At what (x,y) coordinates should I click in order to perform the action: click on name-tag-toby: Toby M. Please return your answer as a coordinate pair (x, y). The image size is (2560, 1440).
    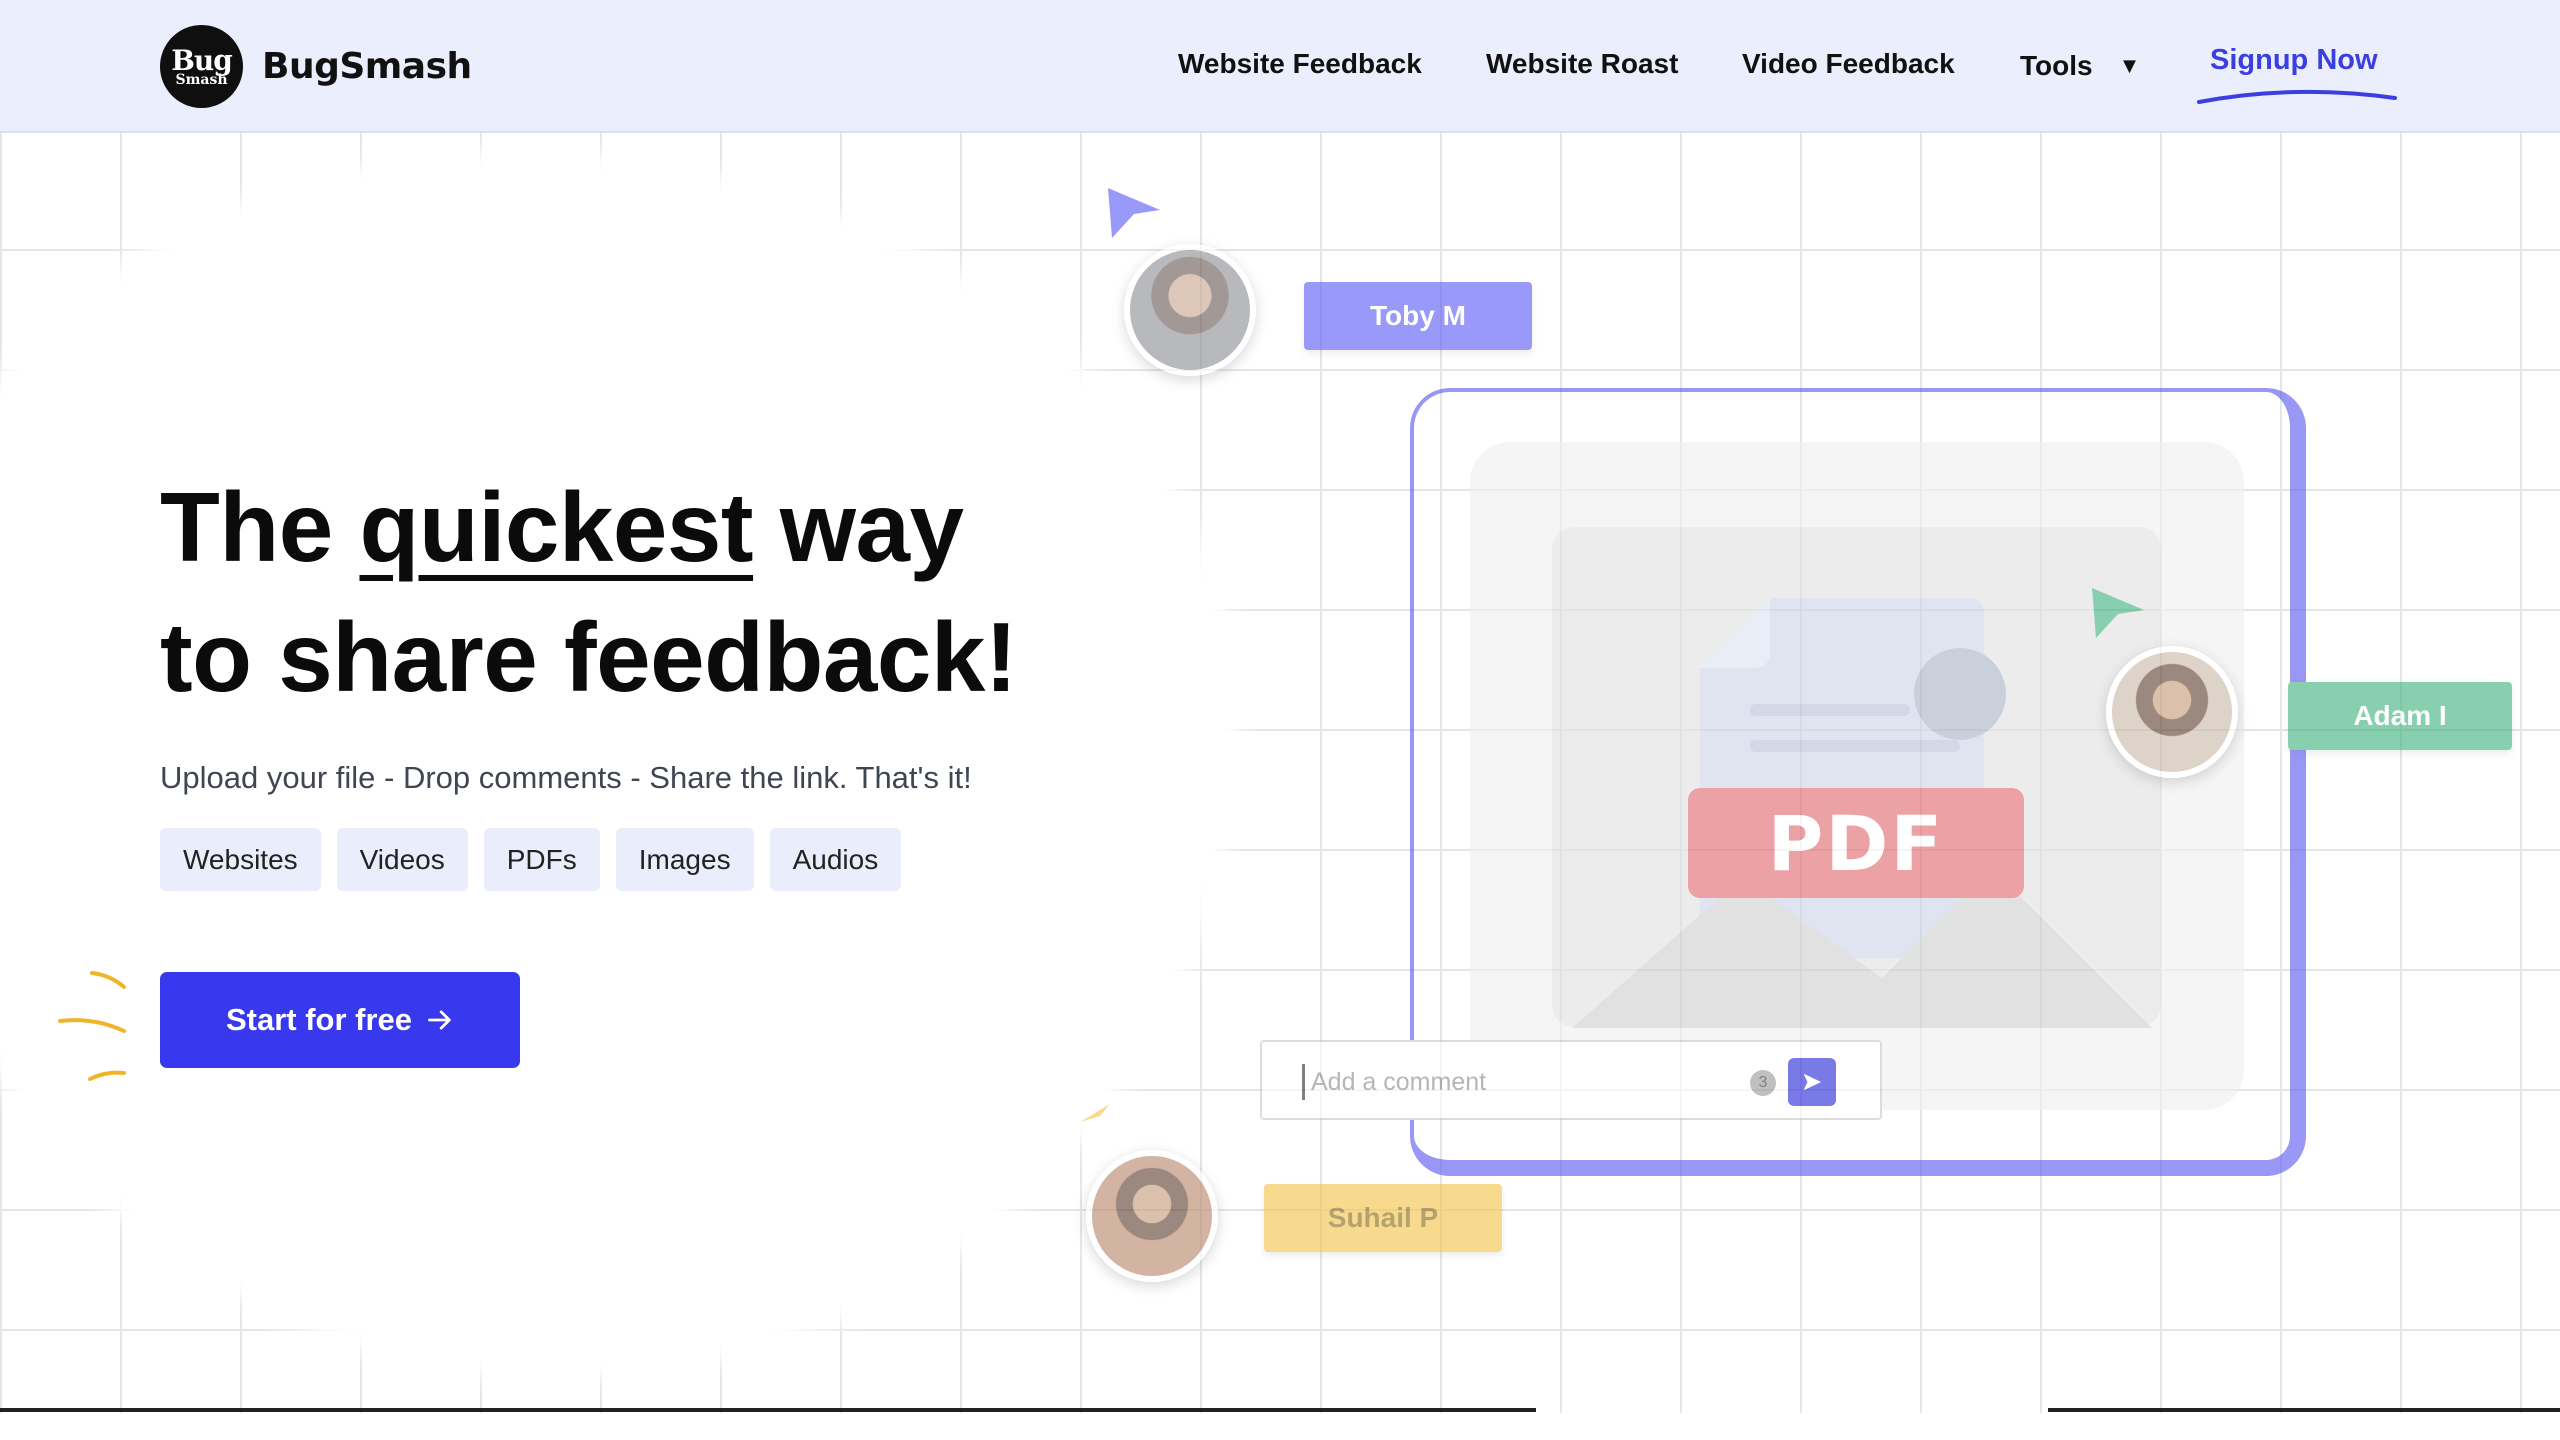
    Looking at the image, I should click on (1418, 316).